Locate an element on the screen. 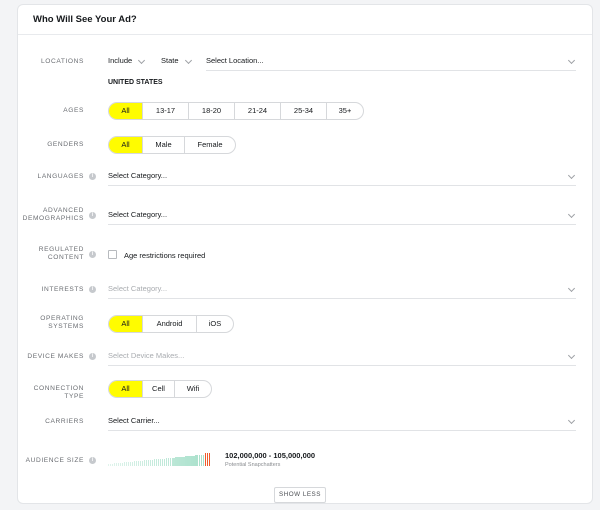 The width and height of the screenshot is (600, 510). os-option-all: All is located at coordinates (126, 324).